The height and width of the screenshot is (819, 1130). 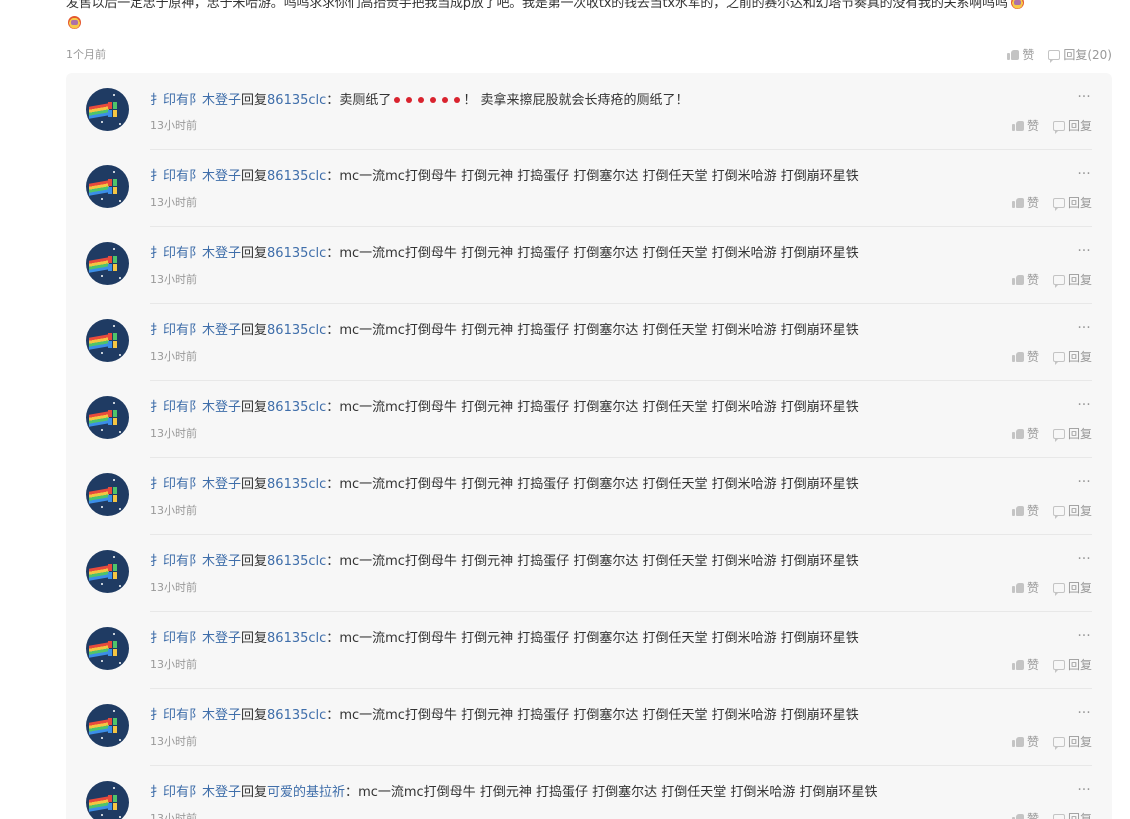 What do you see at coordinates (576, 100) in the screenshot?
I see `reply-content-after: ！ 卖拿来擦屁股就会长痔疮的厕纸了！` at bounding box center [576, 100].